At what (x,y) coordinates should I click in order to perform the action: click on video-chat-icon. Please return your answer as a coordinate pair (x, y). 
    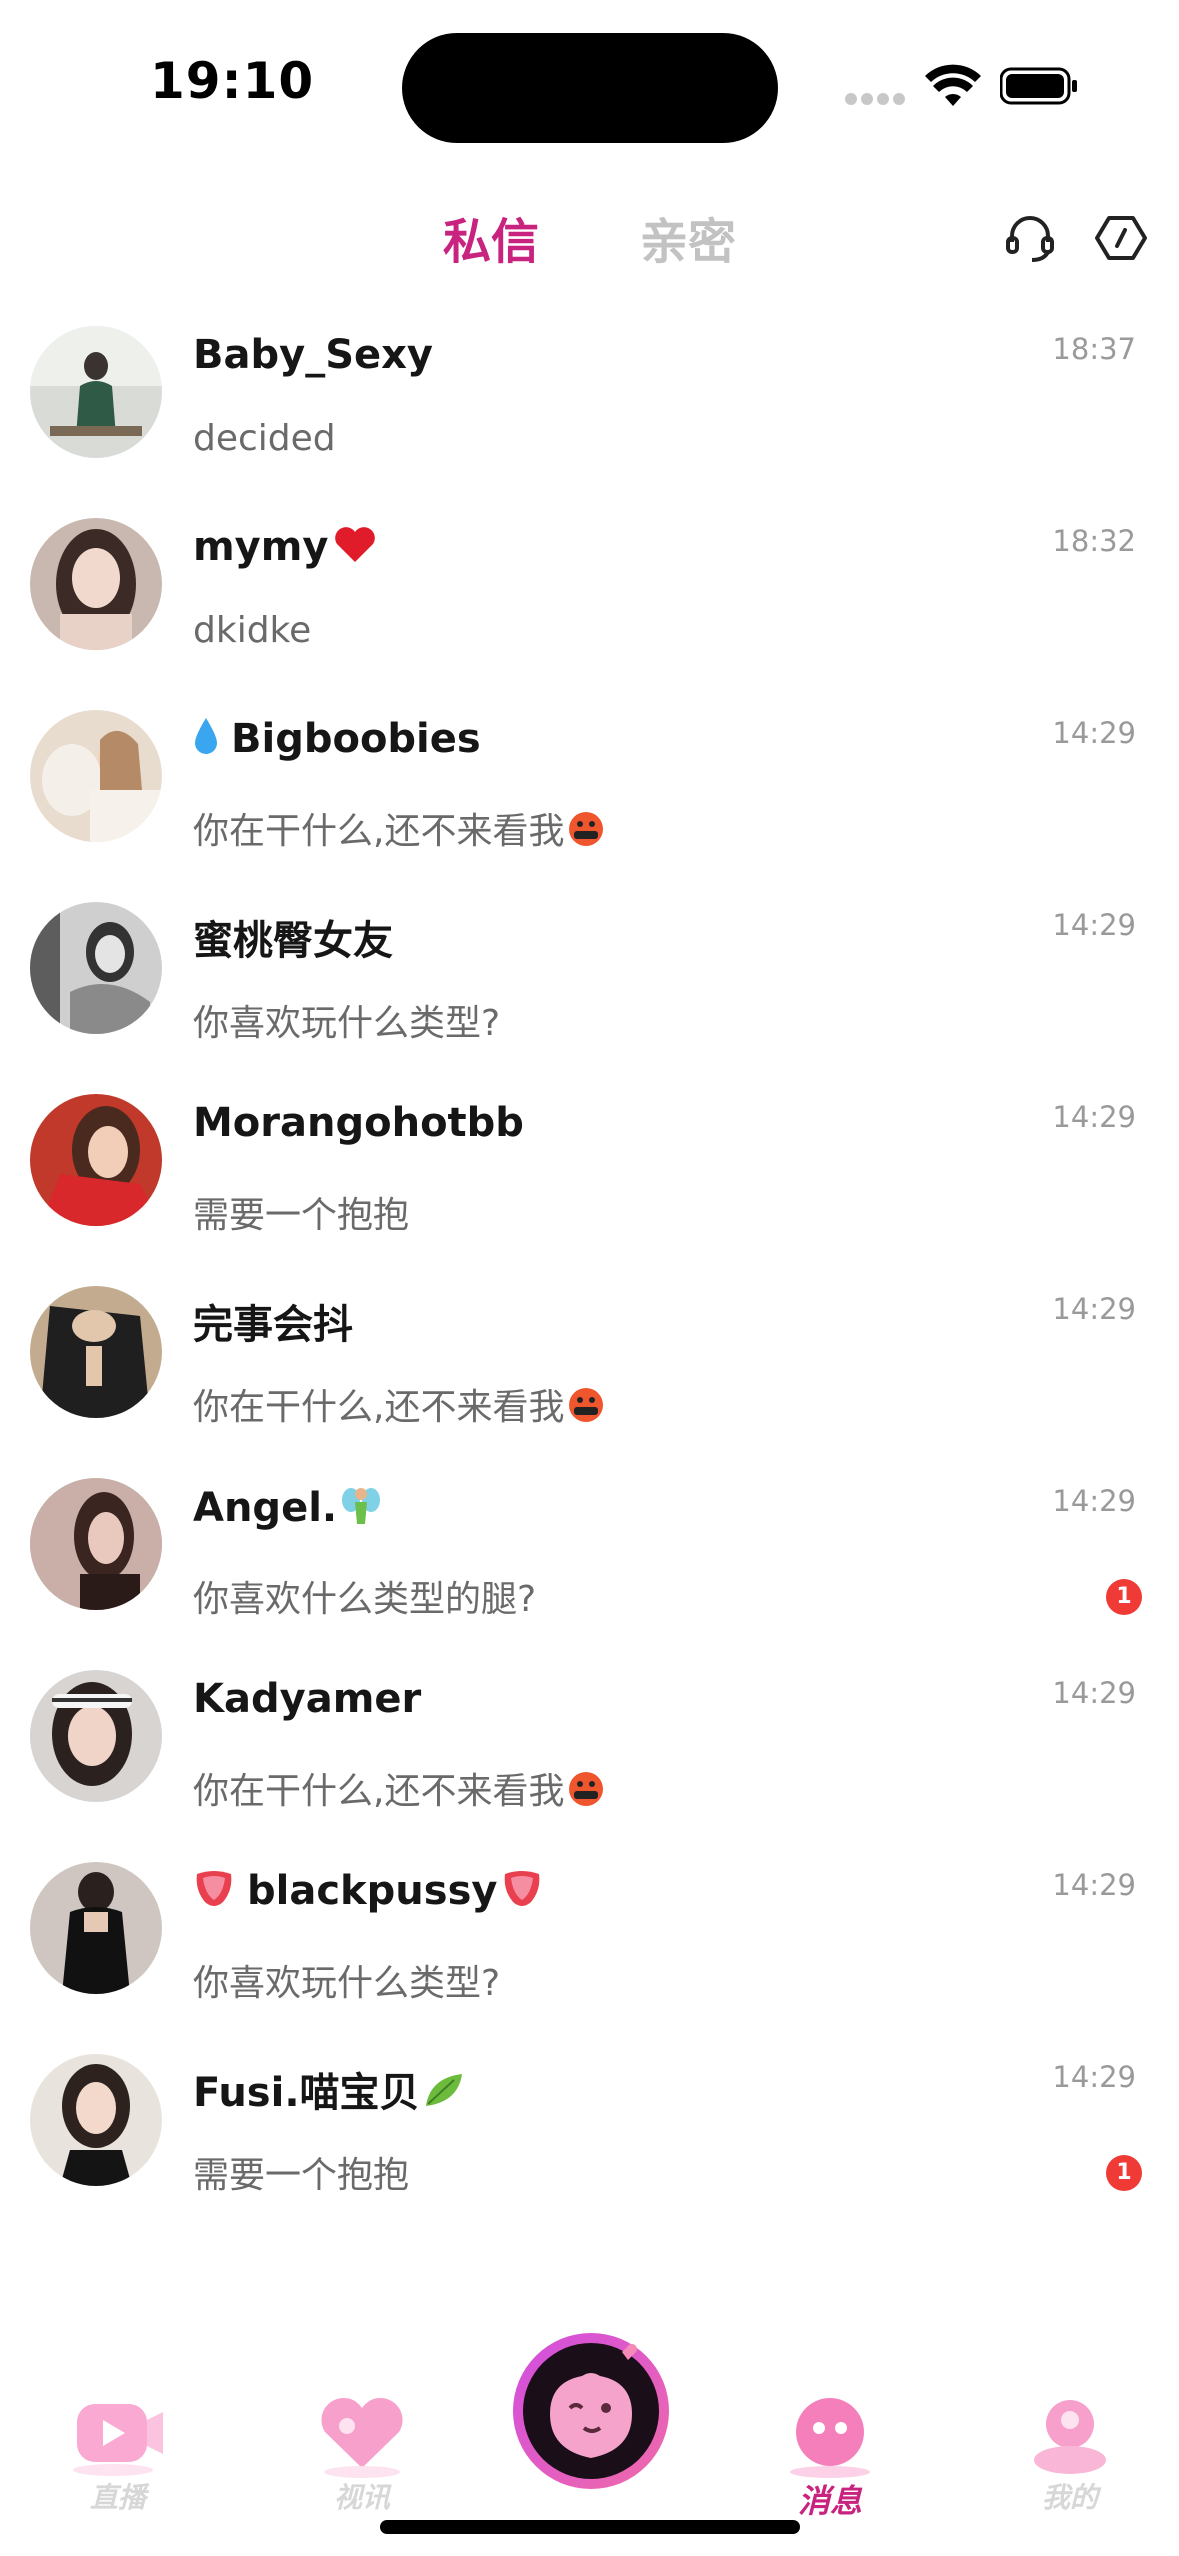
    Looking at the image, I should click on (362, 2437).